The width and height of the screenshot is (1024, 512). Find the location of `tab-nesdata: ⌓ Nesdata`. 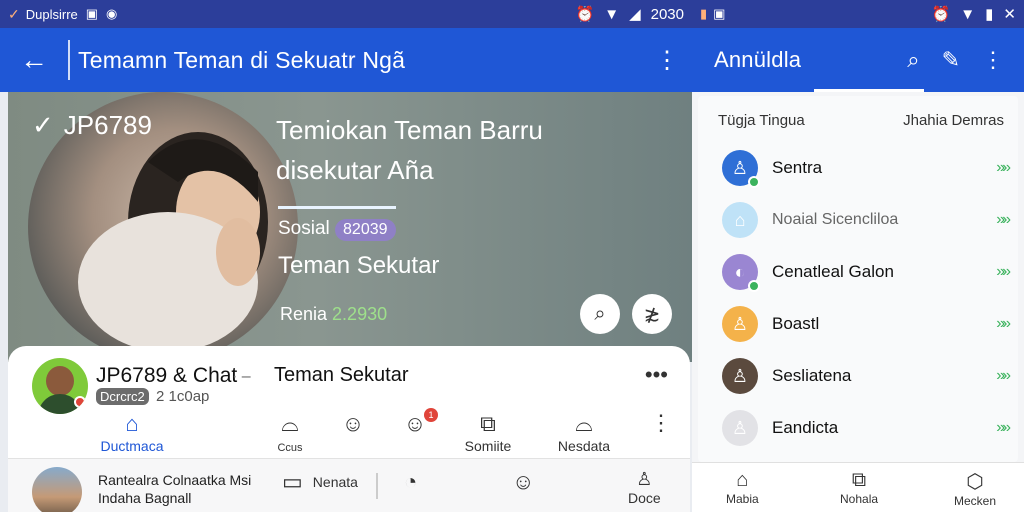

tab-nesdata: ⌓ Nesdata is located at coordinates (584, 432).